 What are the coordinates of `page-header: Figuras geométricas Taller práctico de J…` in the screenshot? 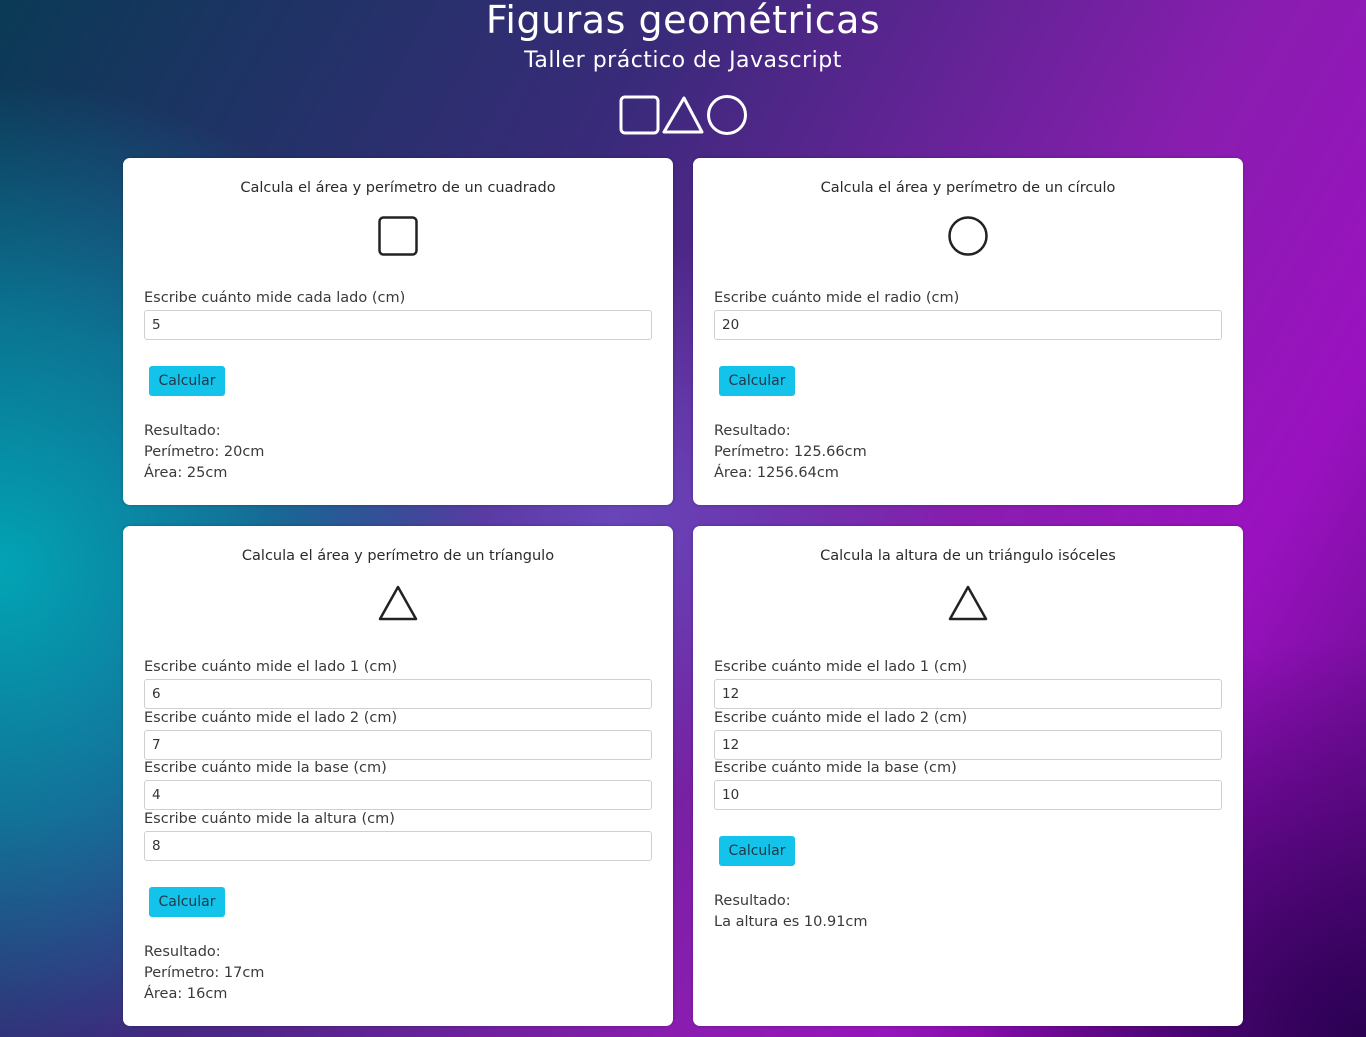 It's located at (683, 37).